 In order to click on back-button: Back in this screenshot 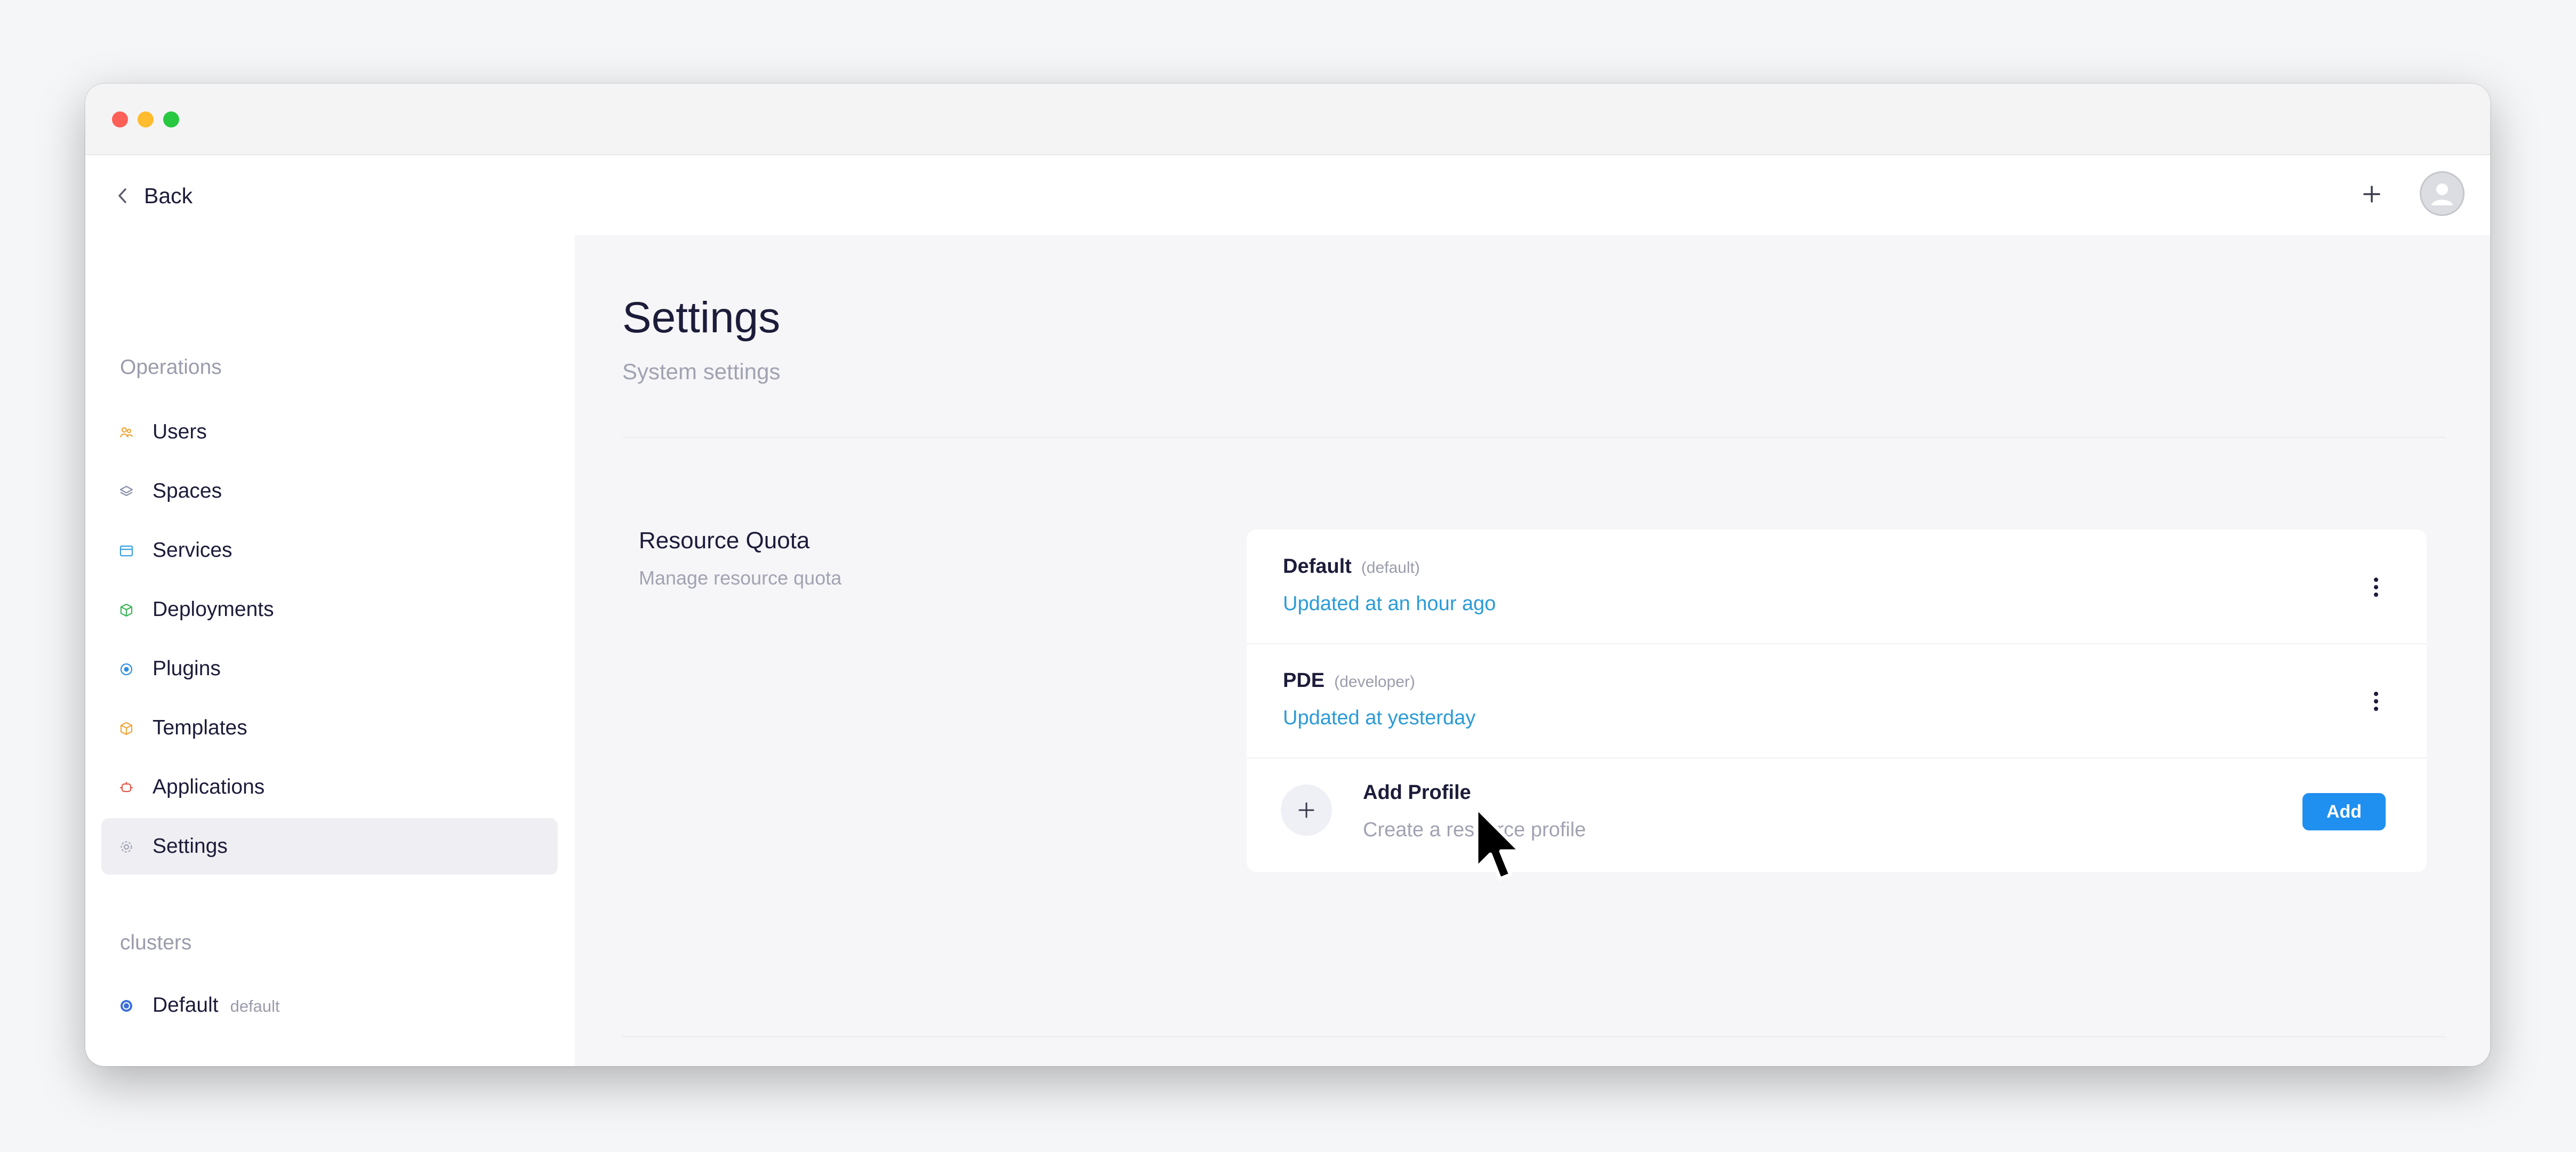, I will do `click(154, 196)`.